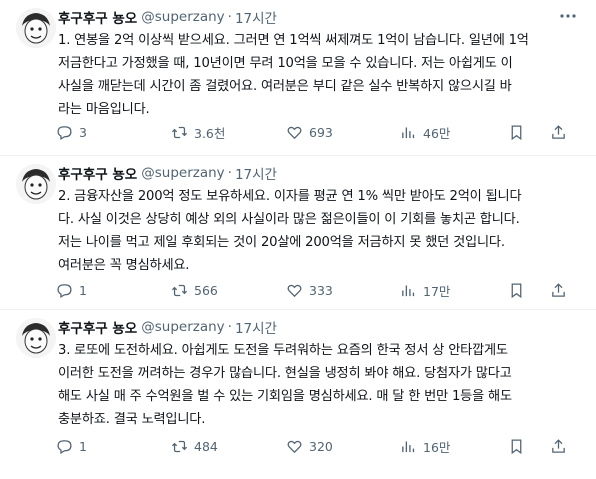  I want to click on views-button: 17만, so click(425, 290).